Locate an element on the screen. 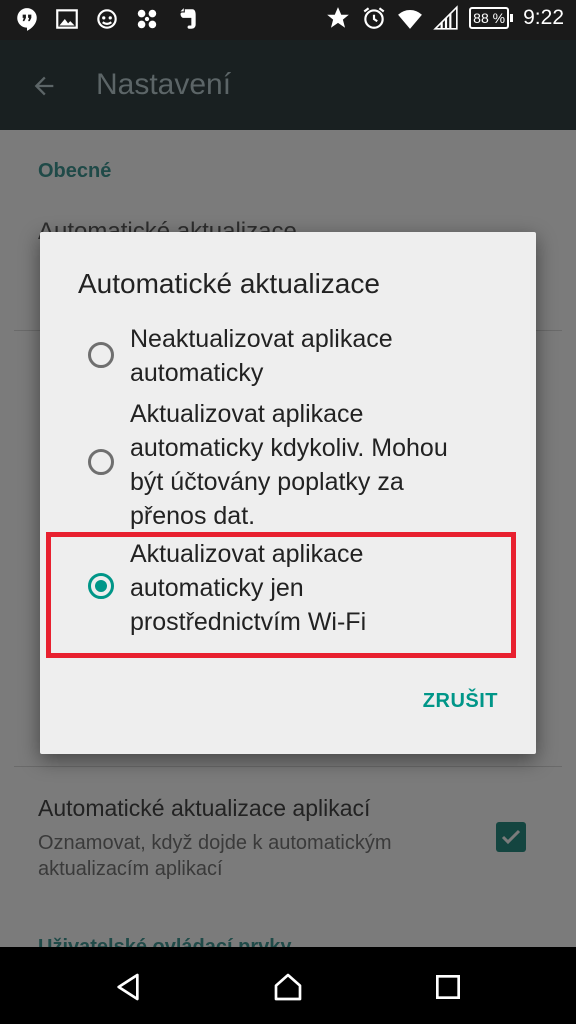  navigation-bar is located at coordinates (288, 985).